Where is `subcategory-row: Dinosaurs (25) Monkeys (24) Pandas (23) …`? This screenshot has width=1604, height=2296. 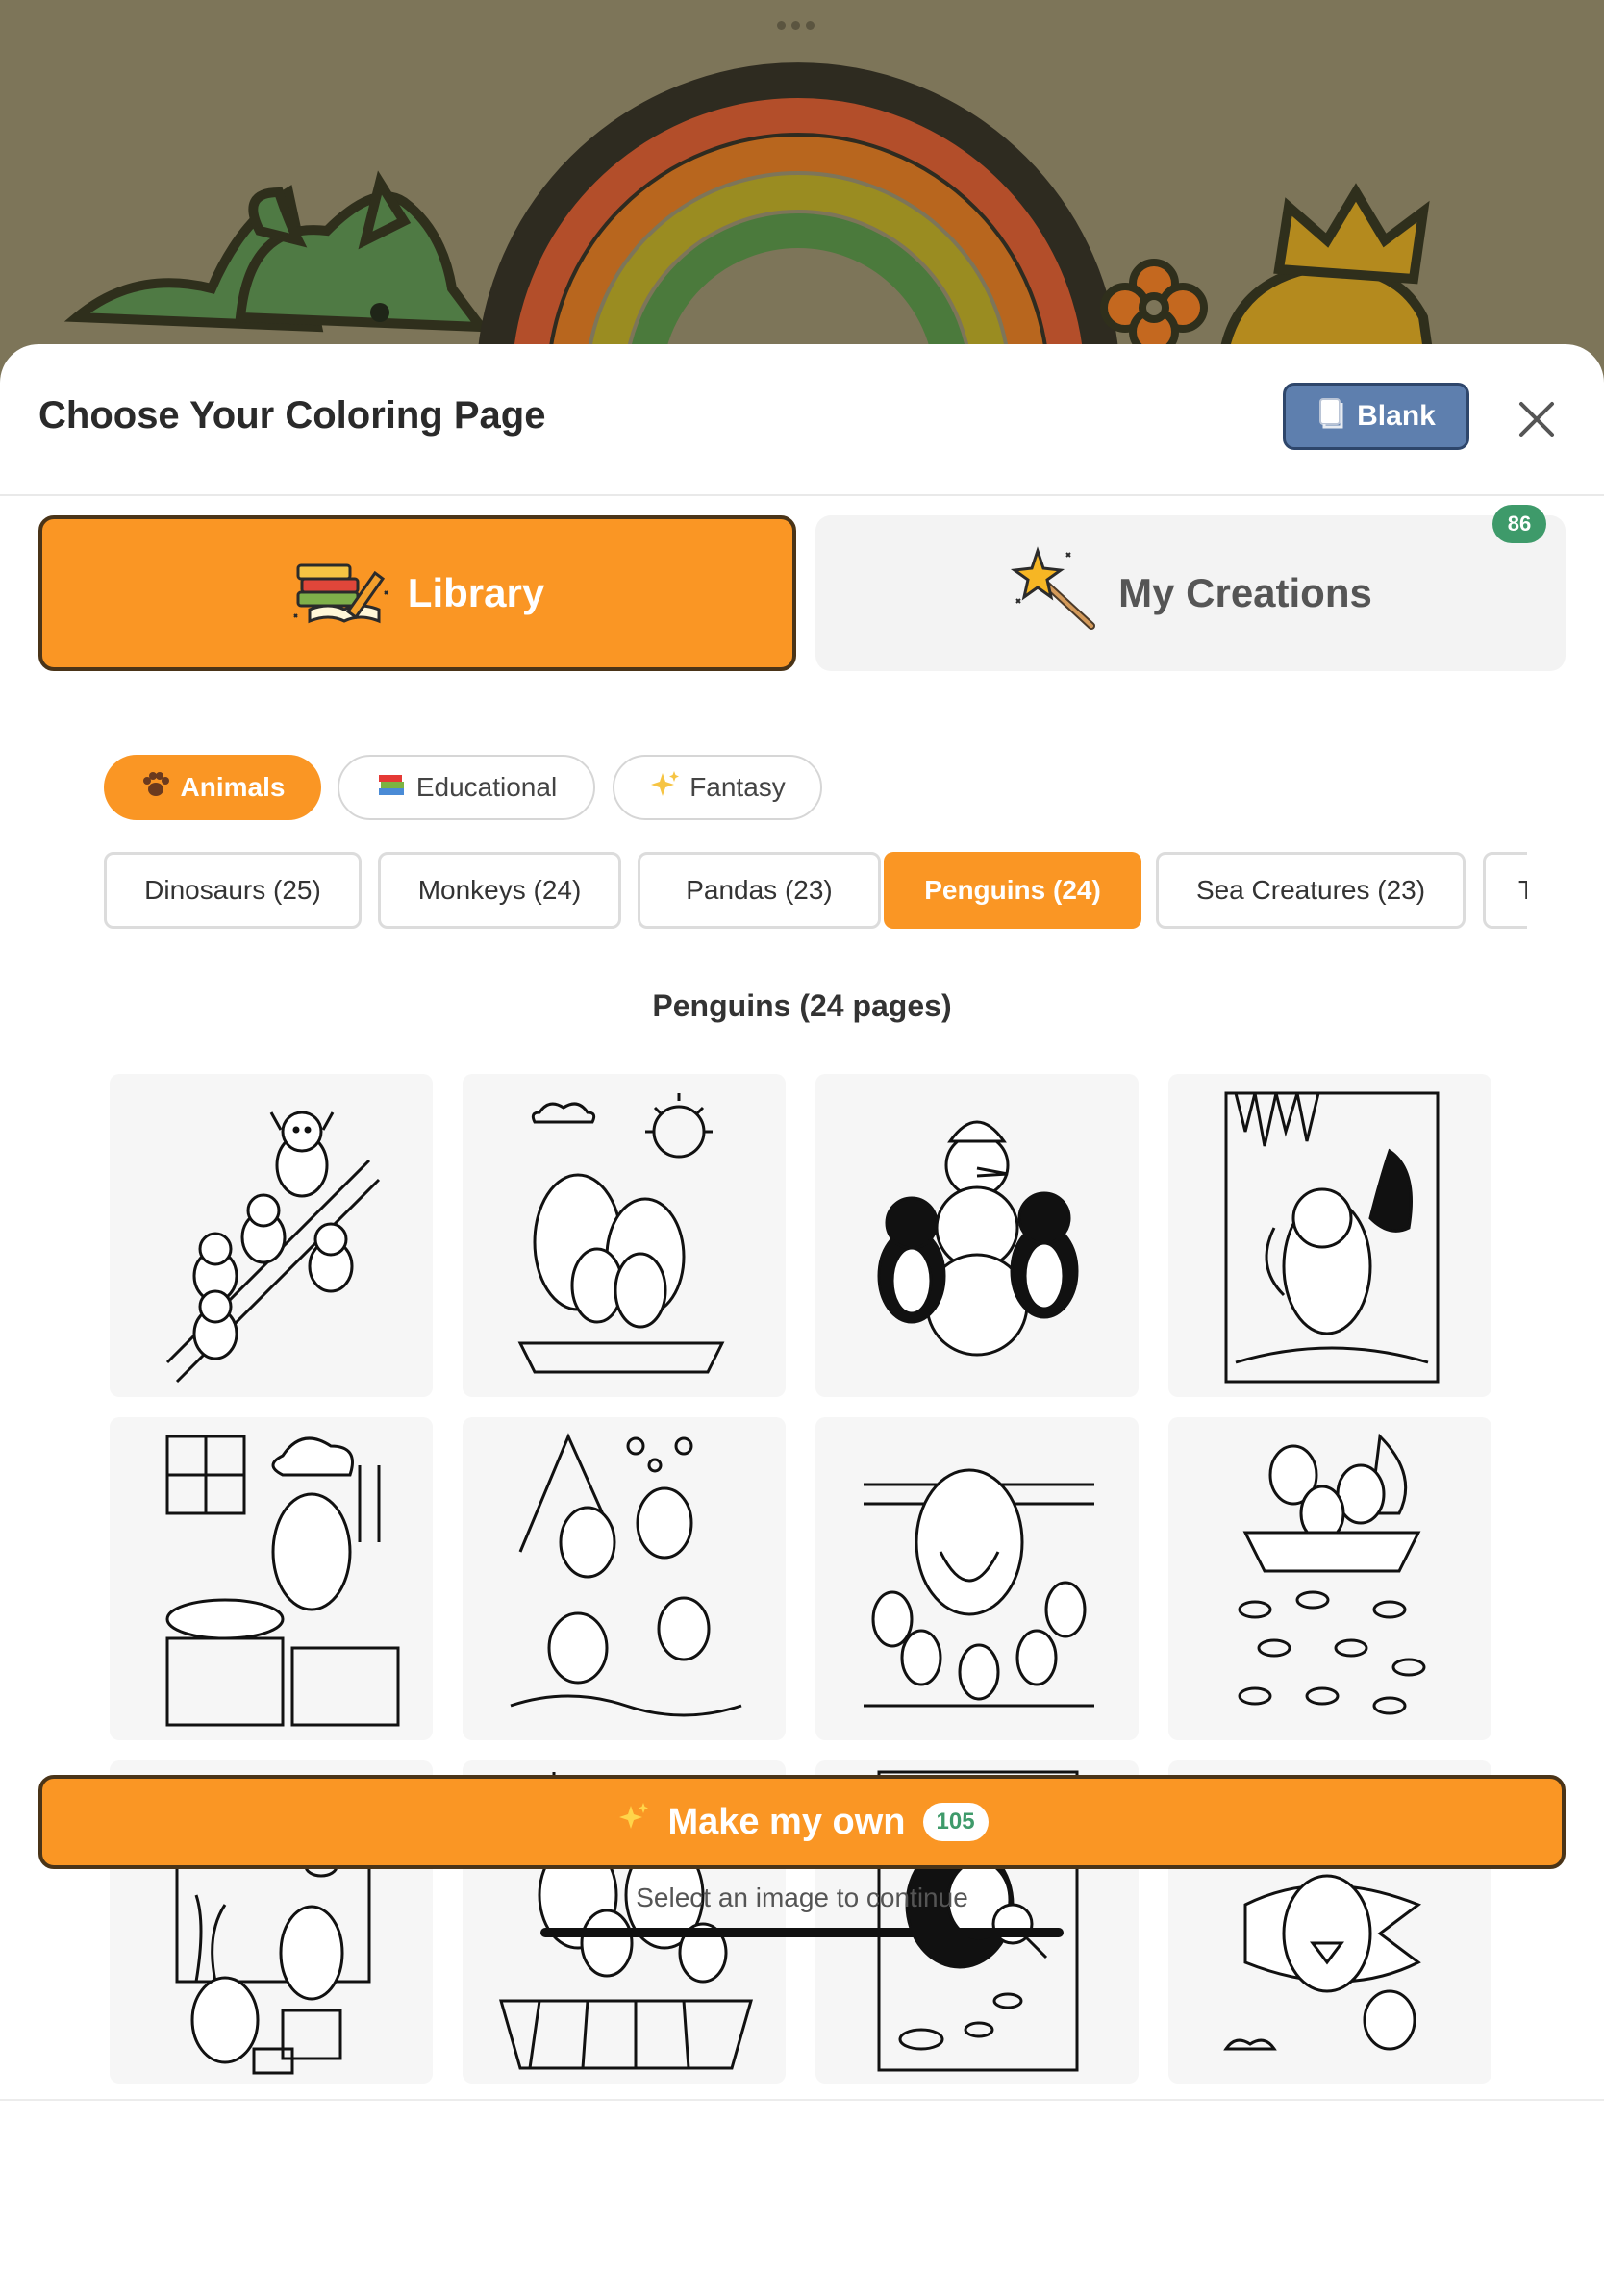 subcategory-row: Dinosaurs (25) Monkeys (24) Pandas (23) … is located at coordinates (815, 892).